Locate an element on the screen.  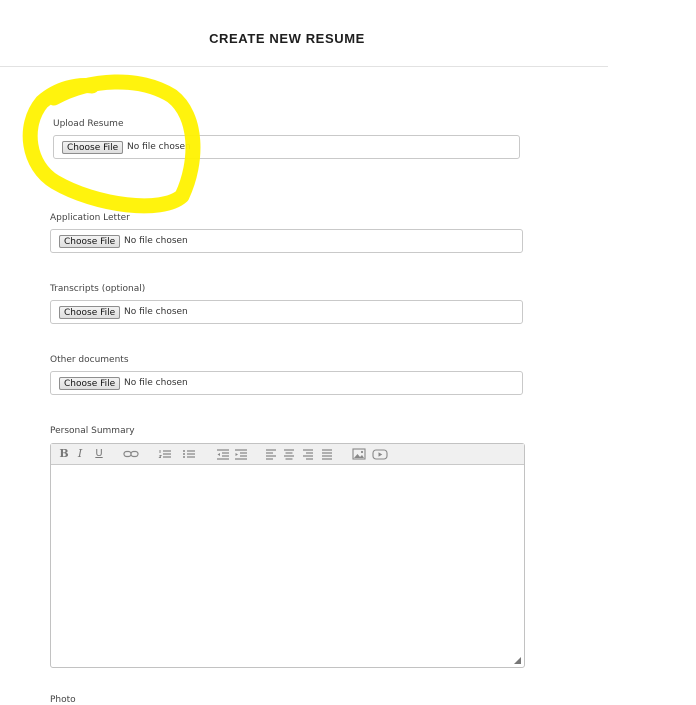
align-right-icon is located at coordinates (308, 454).